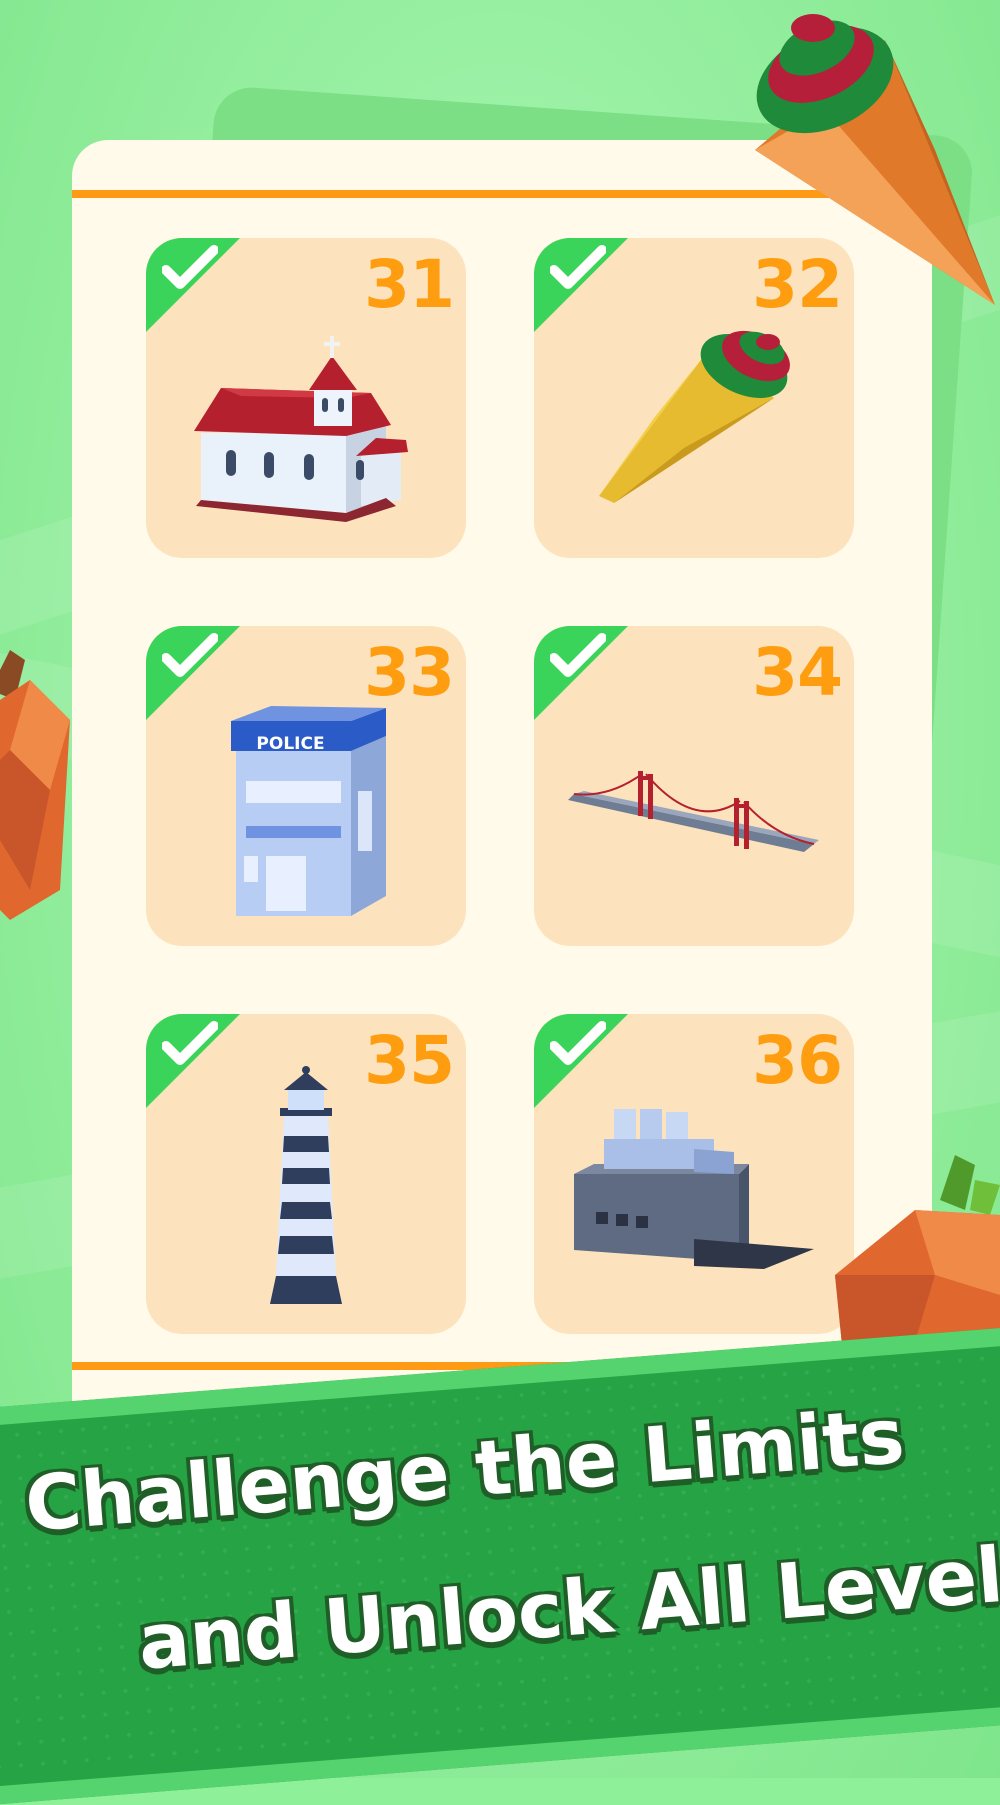 This screenshot has width=1000, height=1805. I want to click on carrot-left-icon, so click(35, 785).